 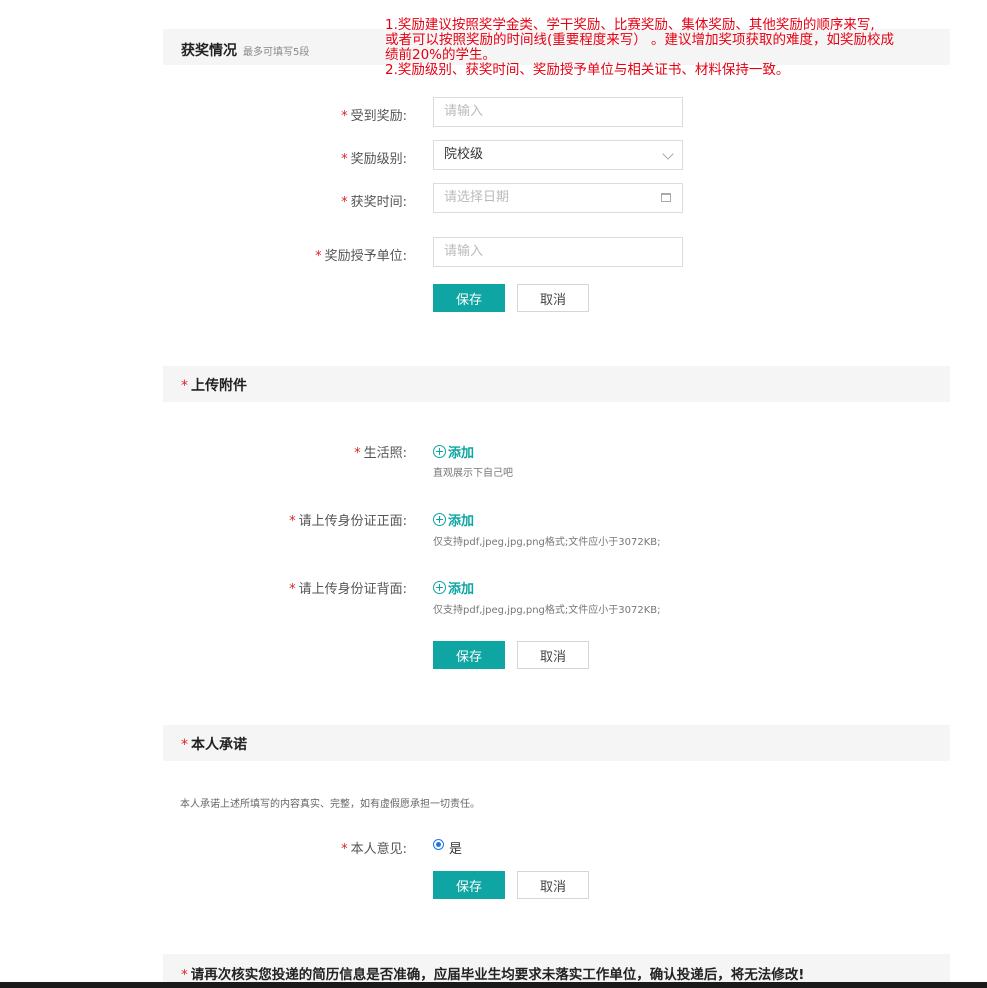 I want to click on id-back-hint: 仅支持pdf,jpeg,jpg,png格式;文件应小于3072KB;, so click(x=547, y=610).